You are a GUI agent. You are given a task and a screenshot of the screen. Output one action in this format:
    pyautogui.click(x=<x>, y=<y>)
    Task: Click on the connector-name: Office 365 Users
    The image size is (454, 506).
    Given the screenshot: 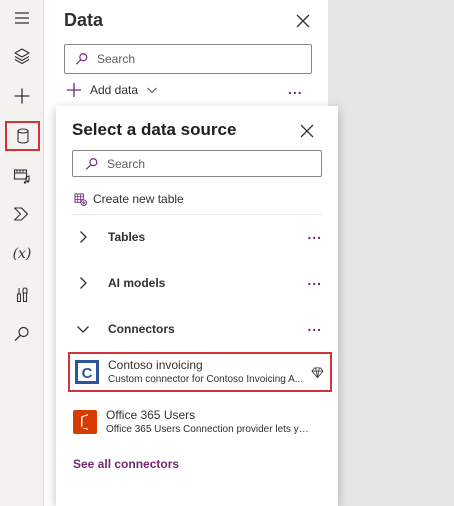 What is the action you would take?
    pyautogui.click(x=151, y=415)
    